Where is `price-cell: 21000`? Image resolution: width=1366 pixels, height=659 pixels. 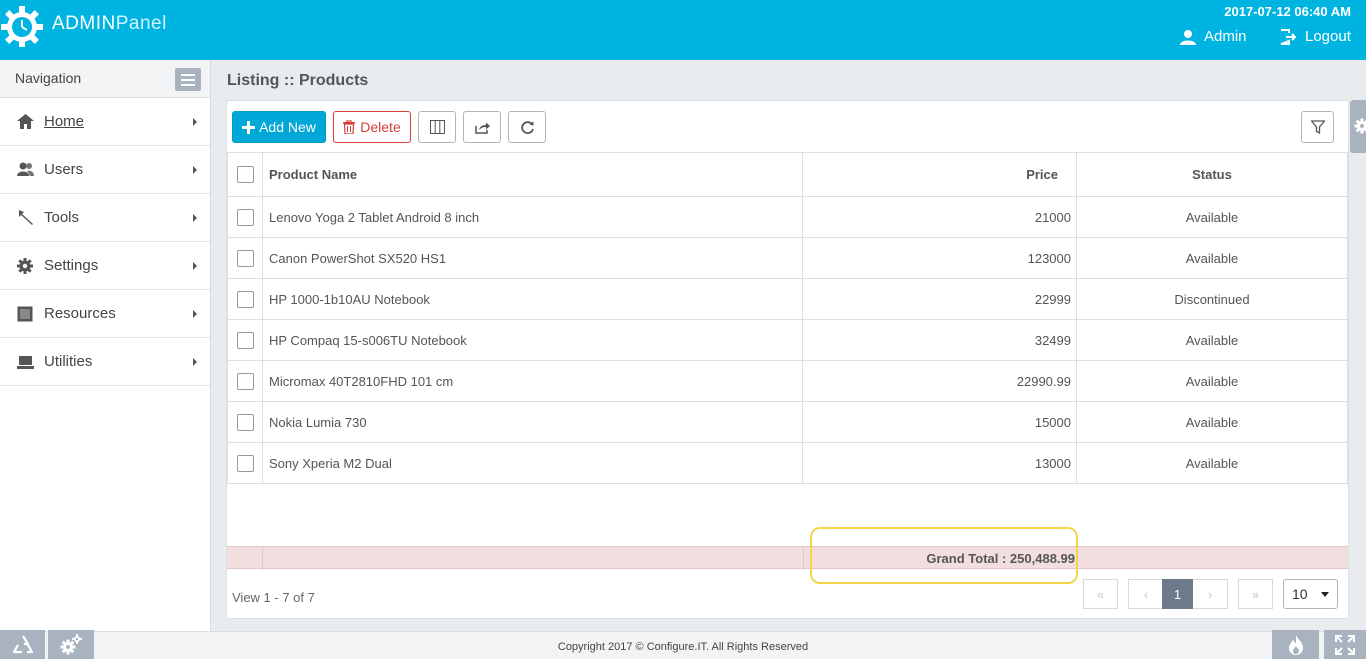 price-cell: 21000 is located at coordinates (939, 217).